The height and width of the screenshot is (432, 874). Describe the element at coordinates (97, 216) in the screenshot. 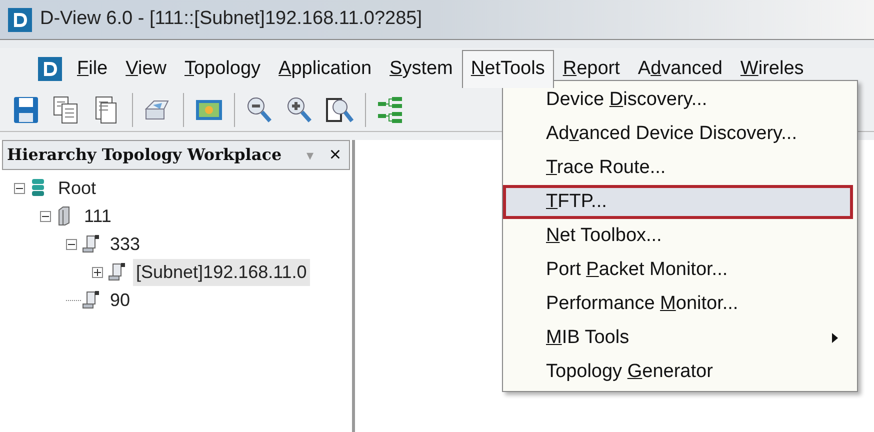

I see `tree-item: 111` at that location.